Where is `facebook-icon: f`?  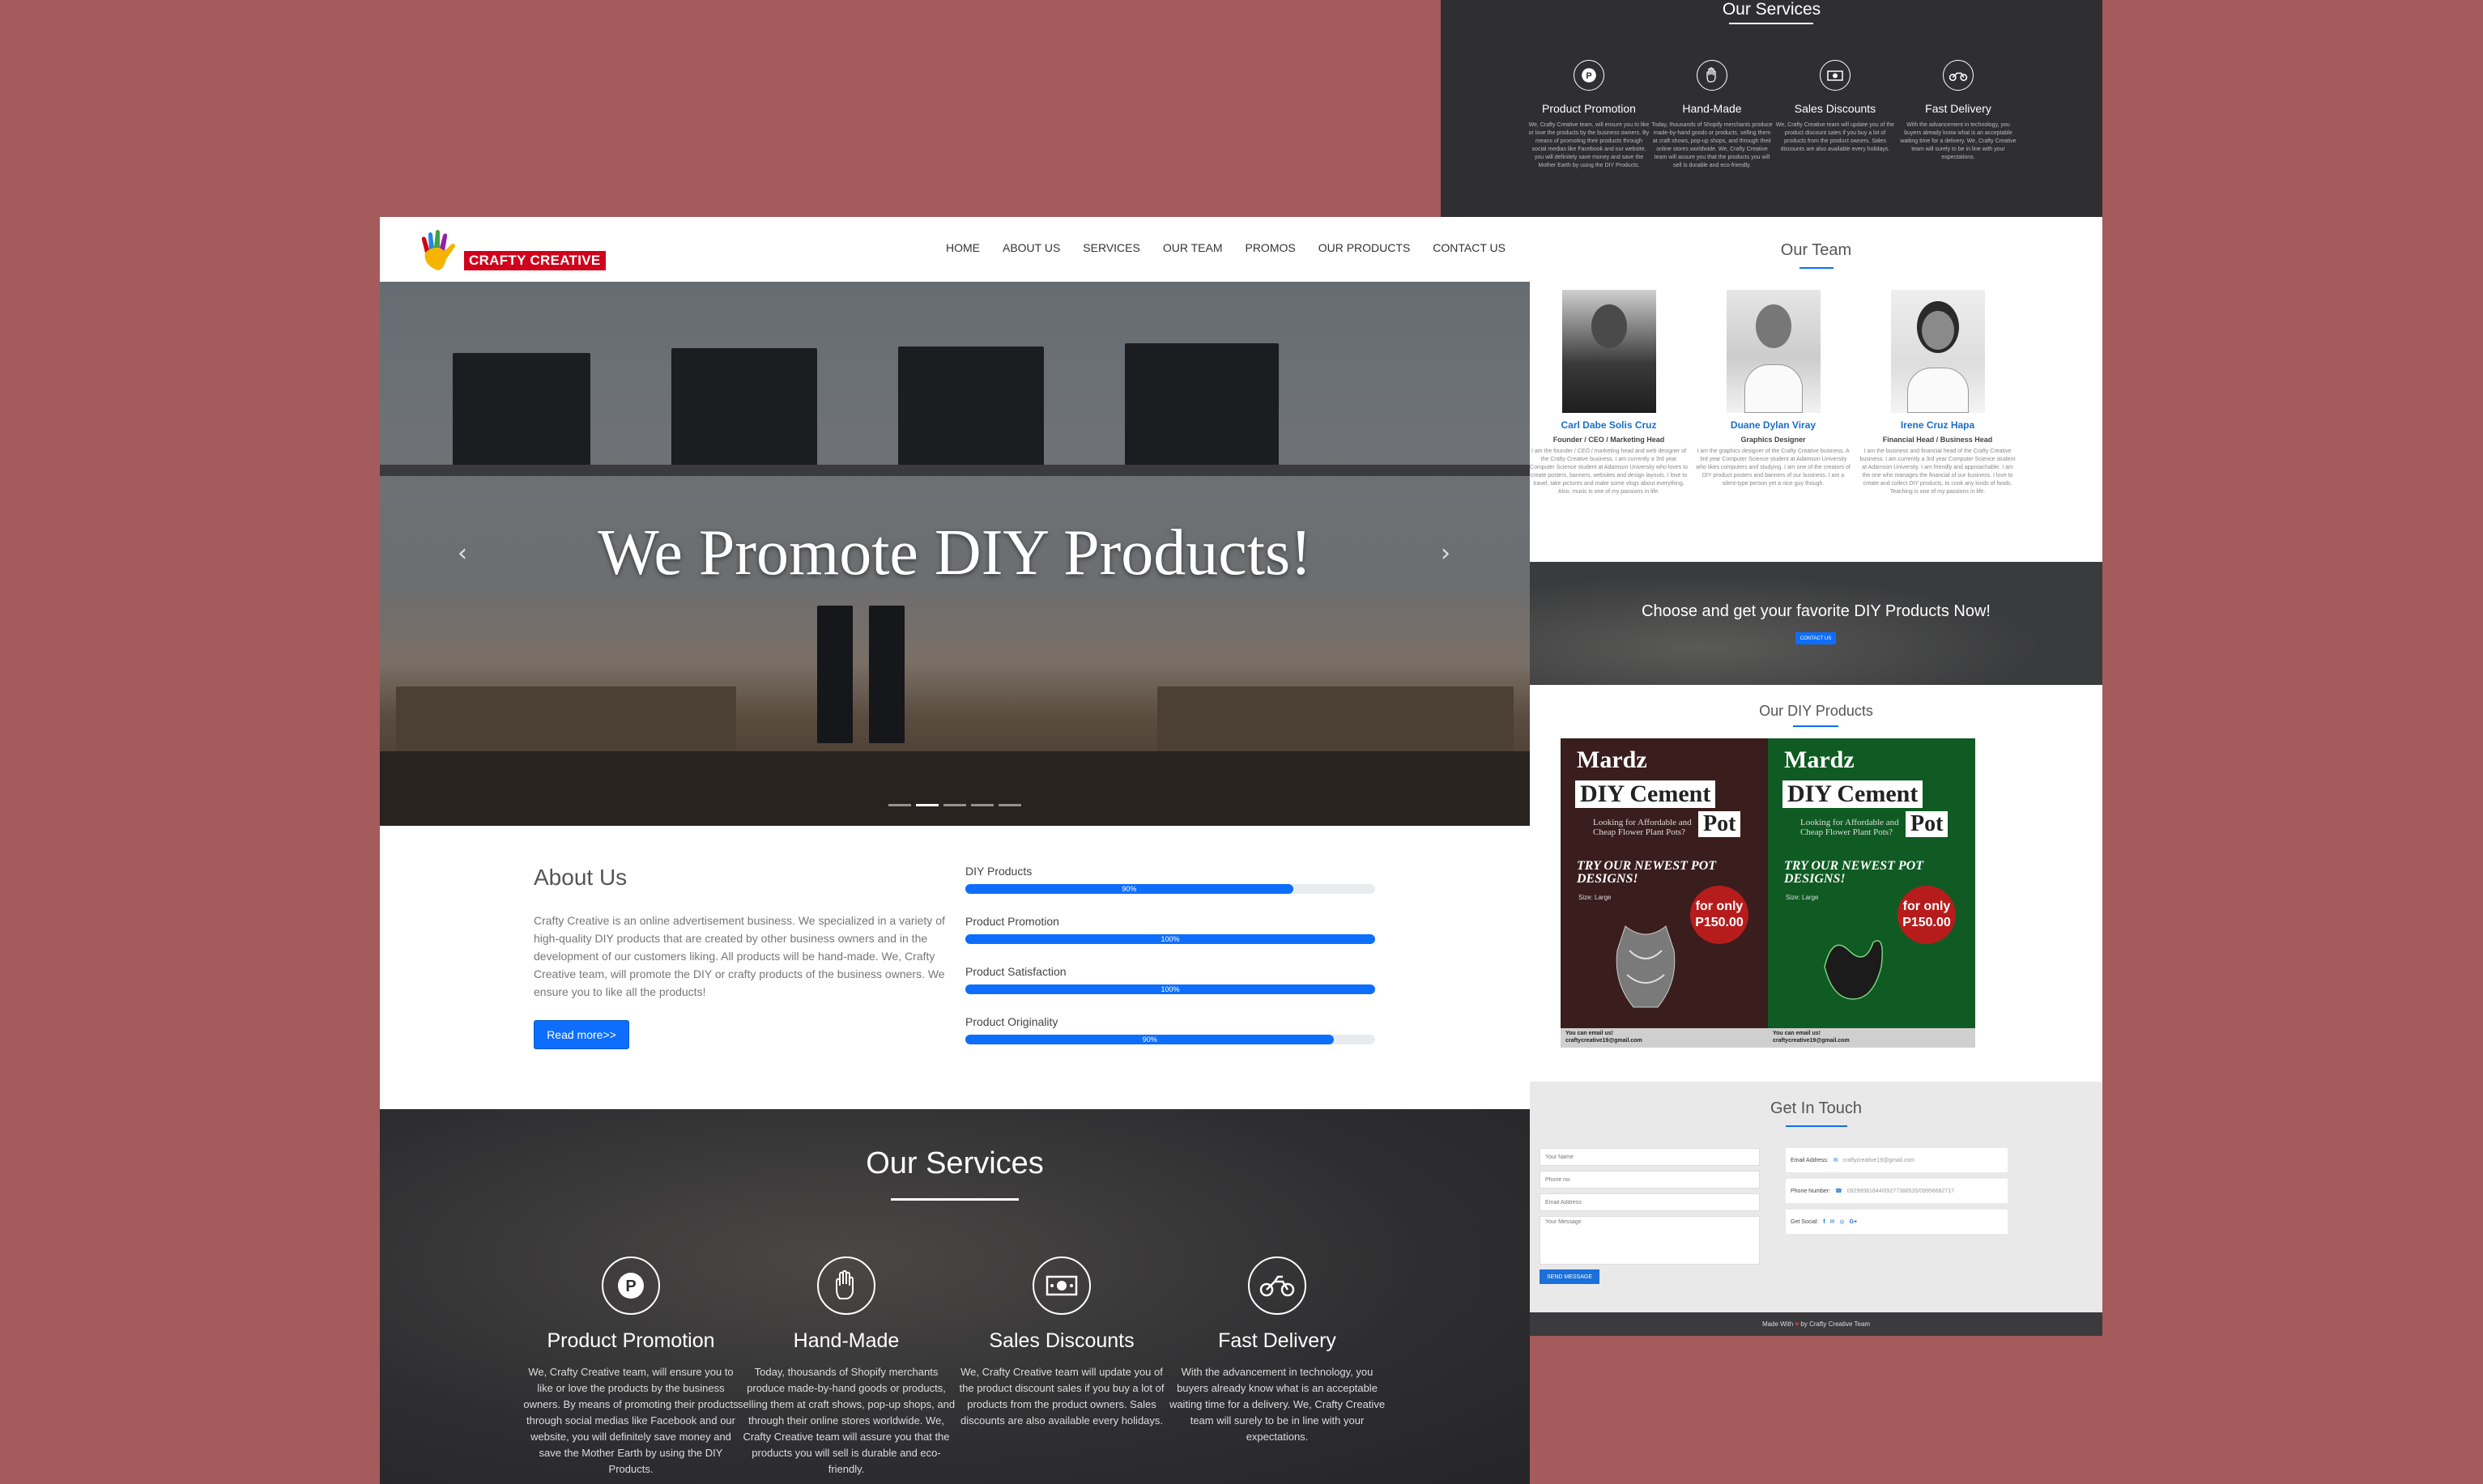
facebook-icon: f is located at coordinates (1824, 1222).